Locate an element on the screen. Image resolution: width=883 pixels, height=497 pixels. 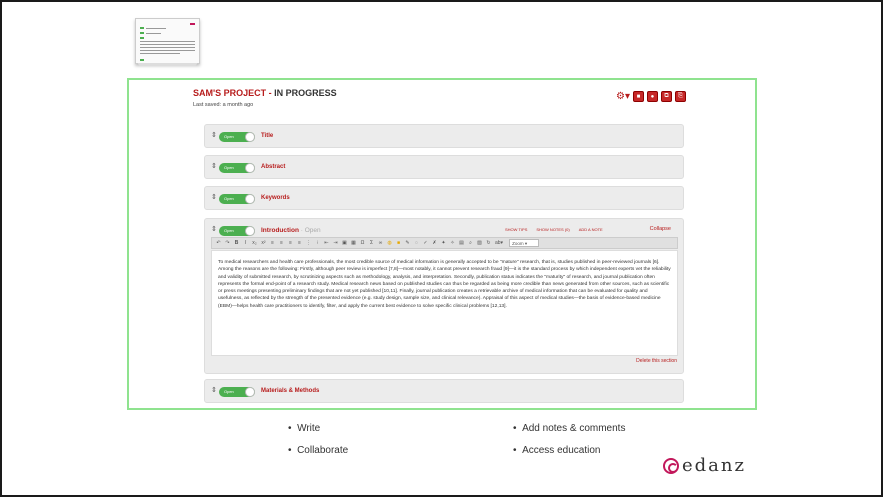
superscript-icon: x² is located at coordinates (263, 243).